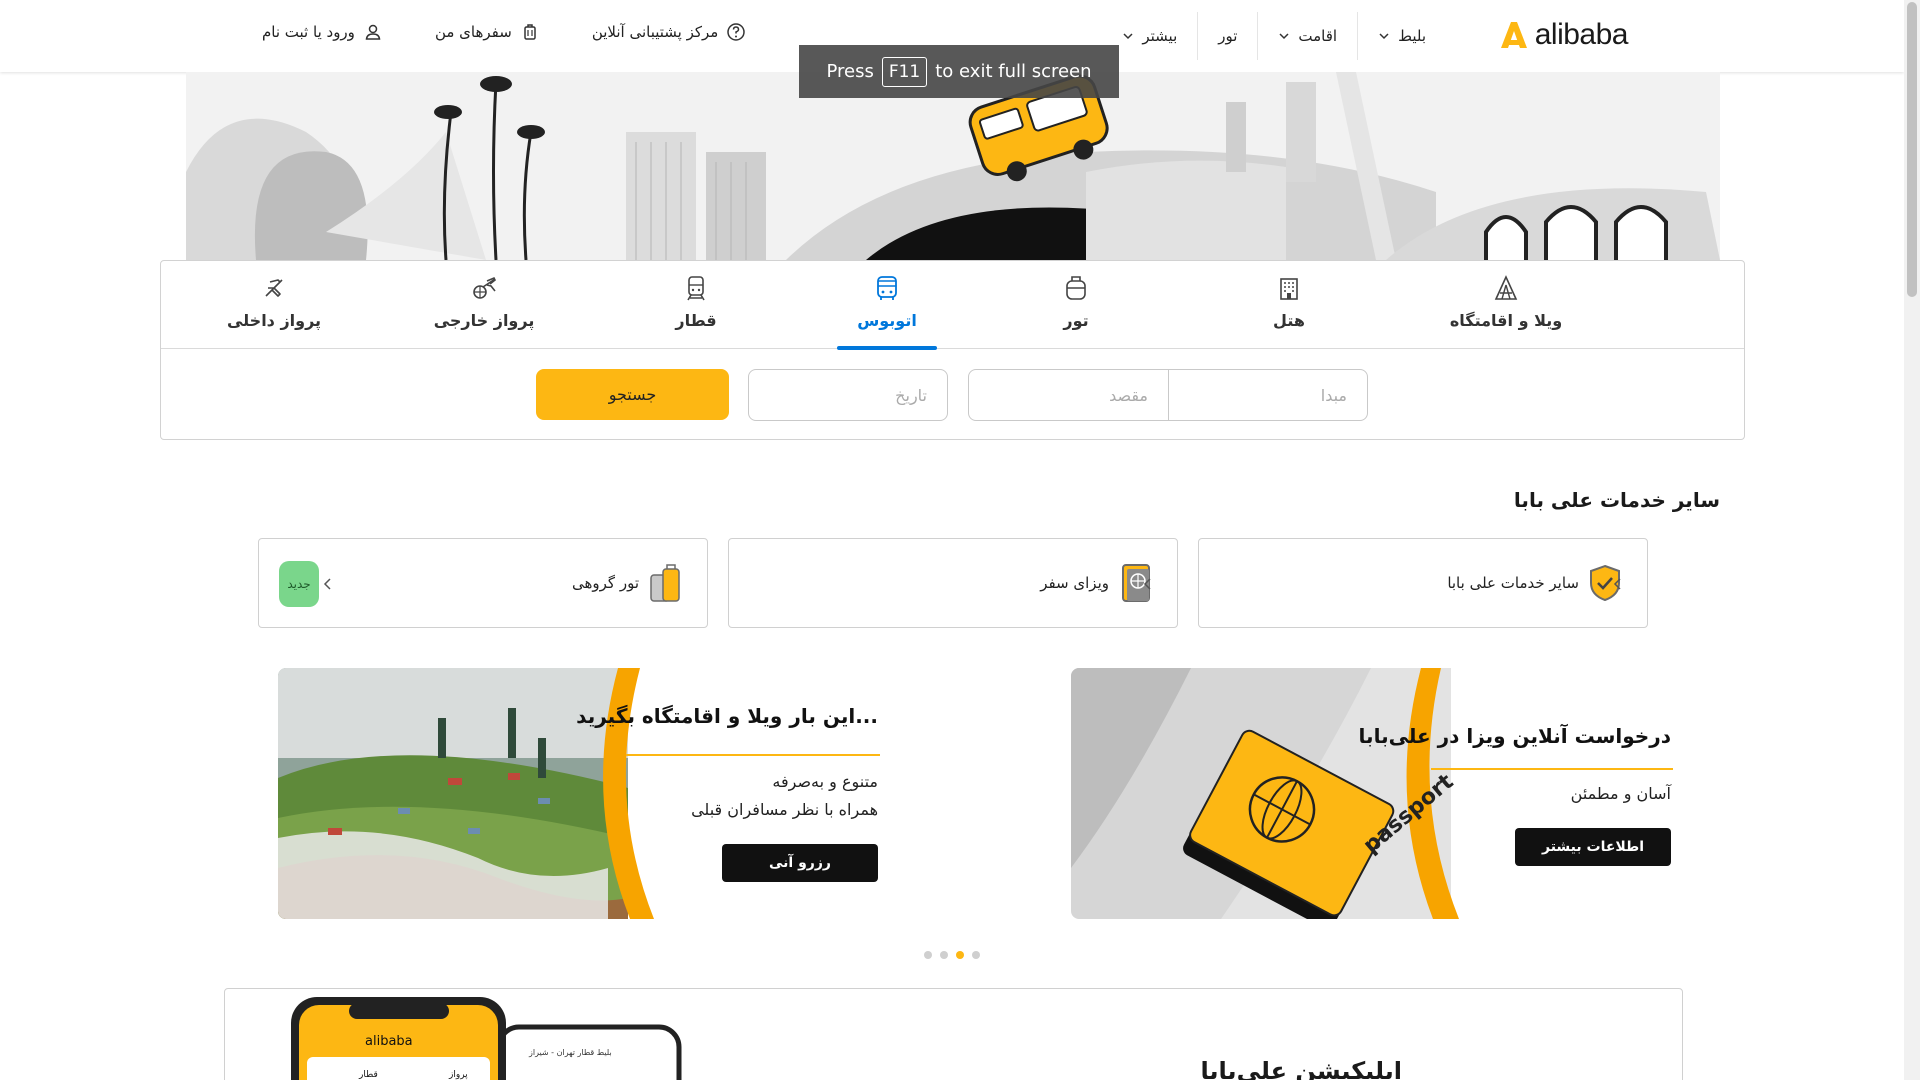 Image resolution: width=1920 pixels, height=1080 pixels. What do you see at coordinates (274, 288) in the screenshot?
I see `plane-icon` at bounding box center [274, 288].